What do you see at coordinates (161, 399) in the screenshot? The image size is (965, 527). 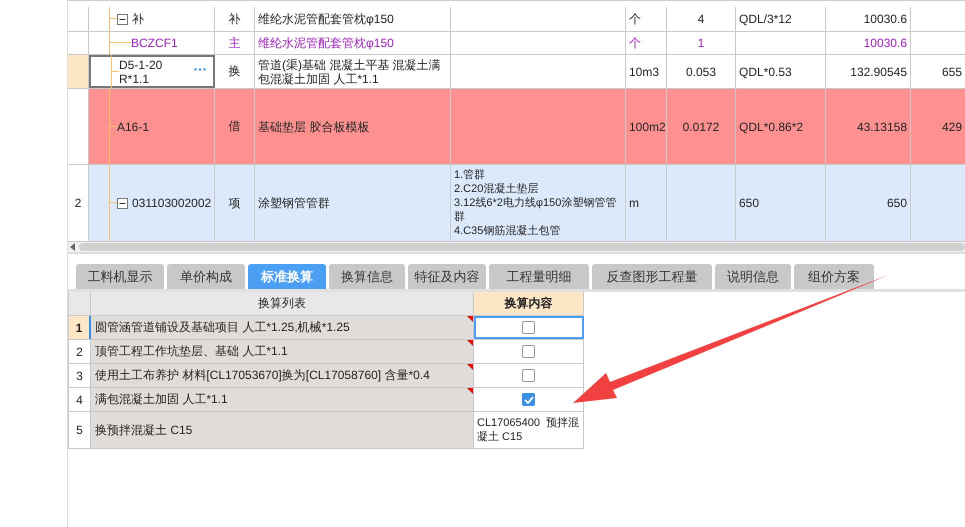 I see `conversion-text: 满包混凝土加固 人工*1.1` at bounding box center [161, 399].